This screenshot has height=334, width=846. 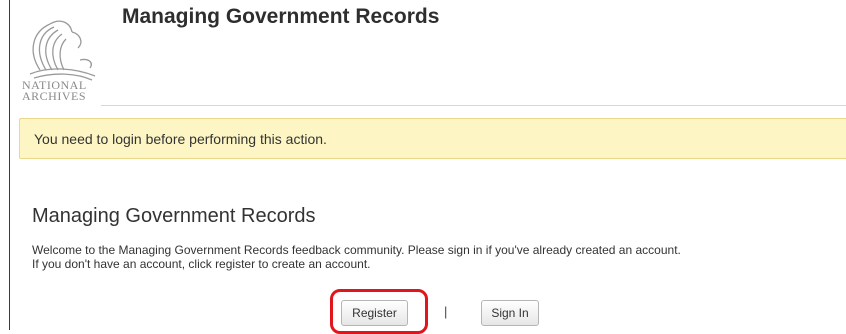 I want to click on site-title: Managing Government Records, so click(x=281, y=16).